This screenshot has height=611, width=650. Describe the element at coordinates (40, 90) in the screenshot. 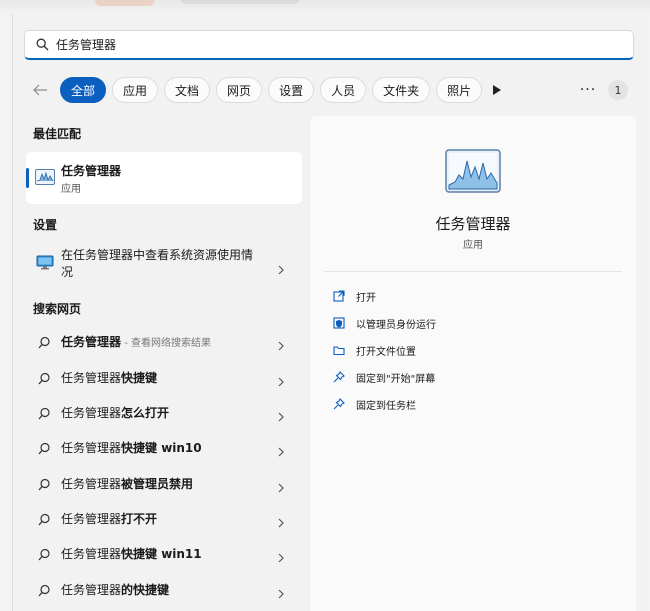

I see `back-button` at that location.